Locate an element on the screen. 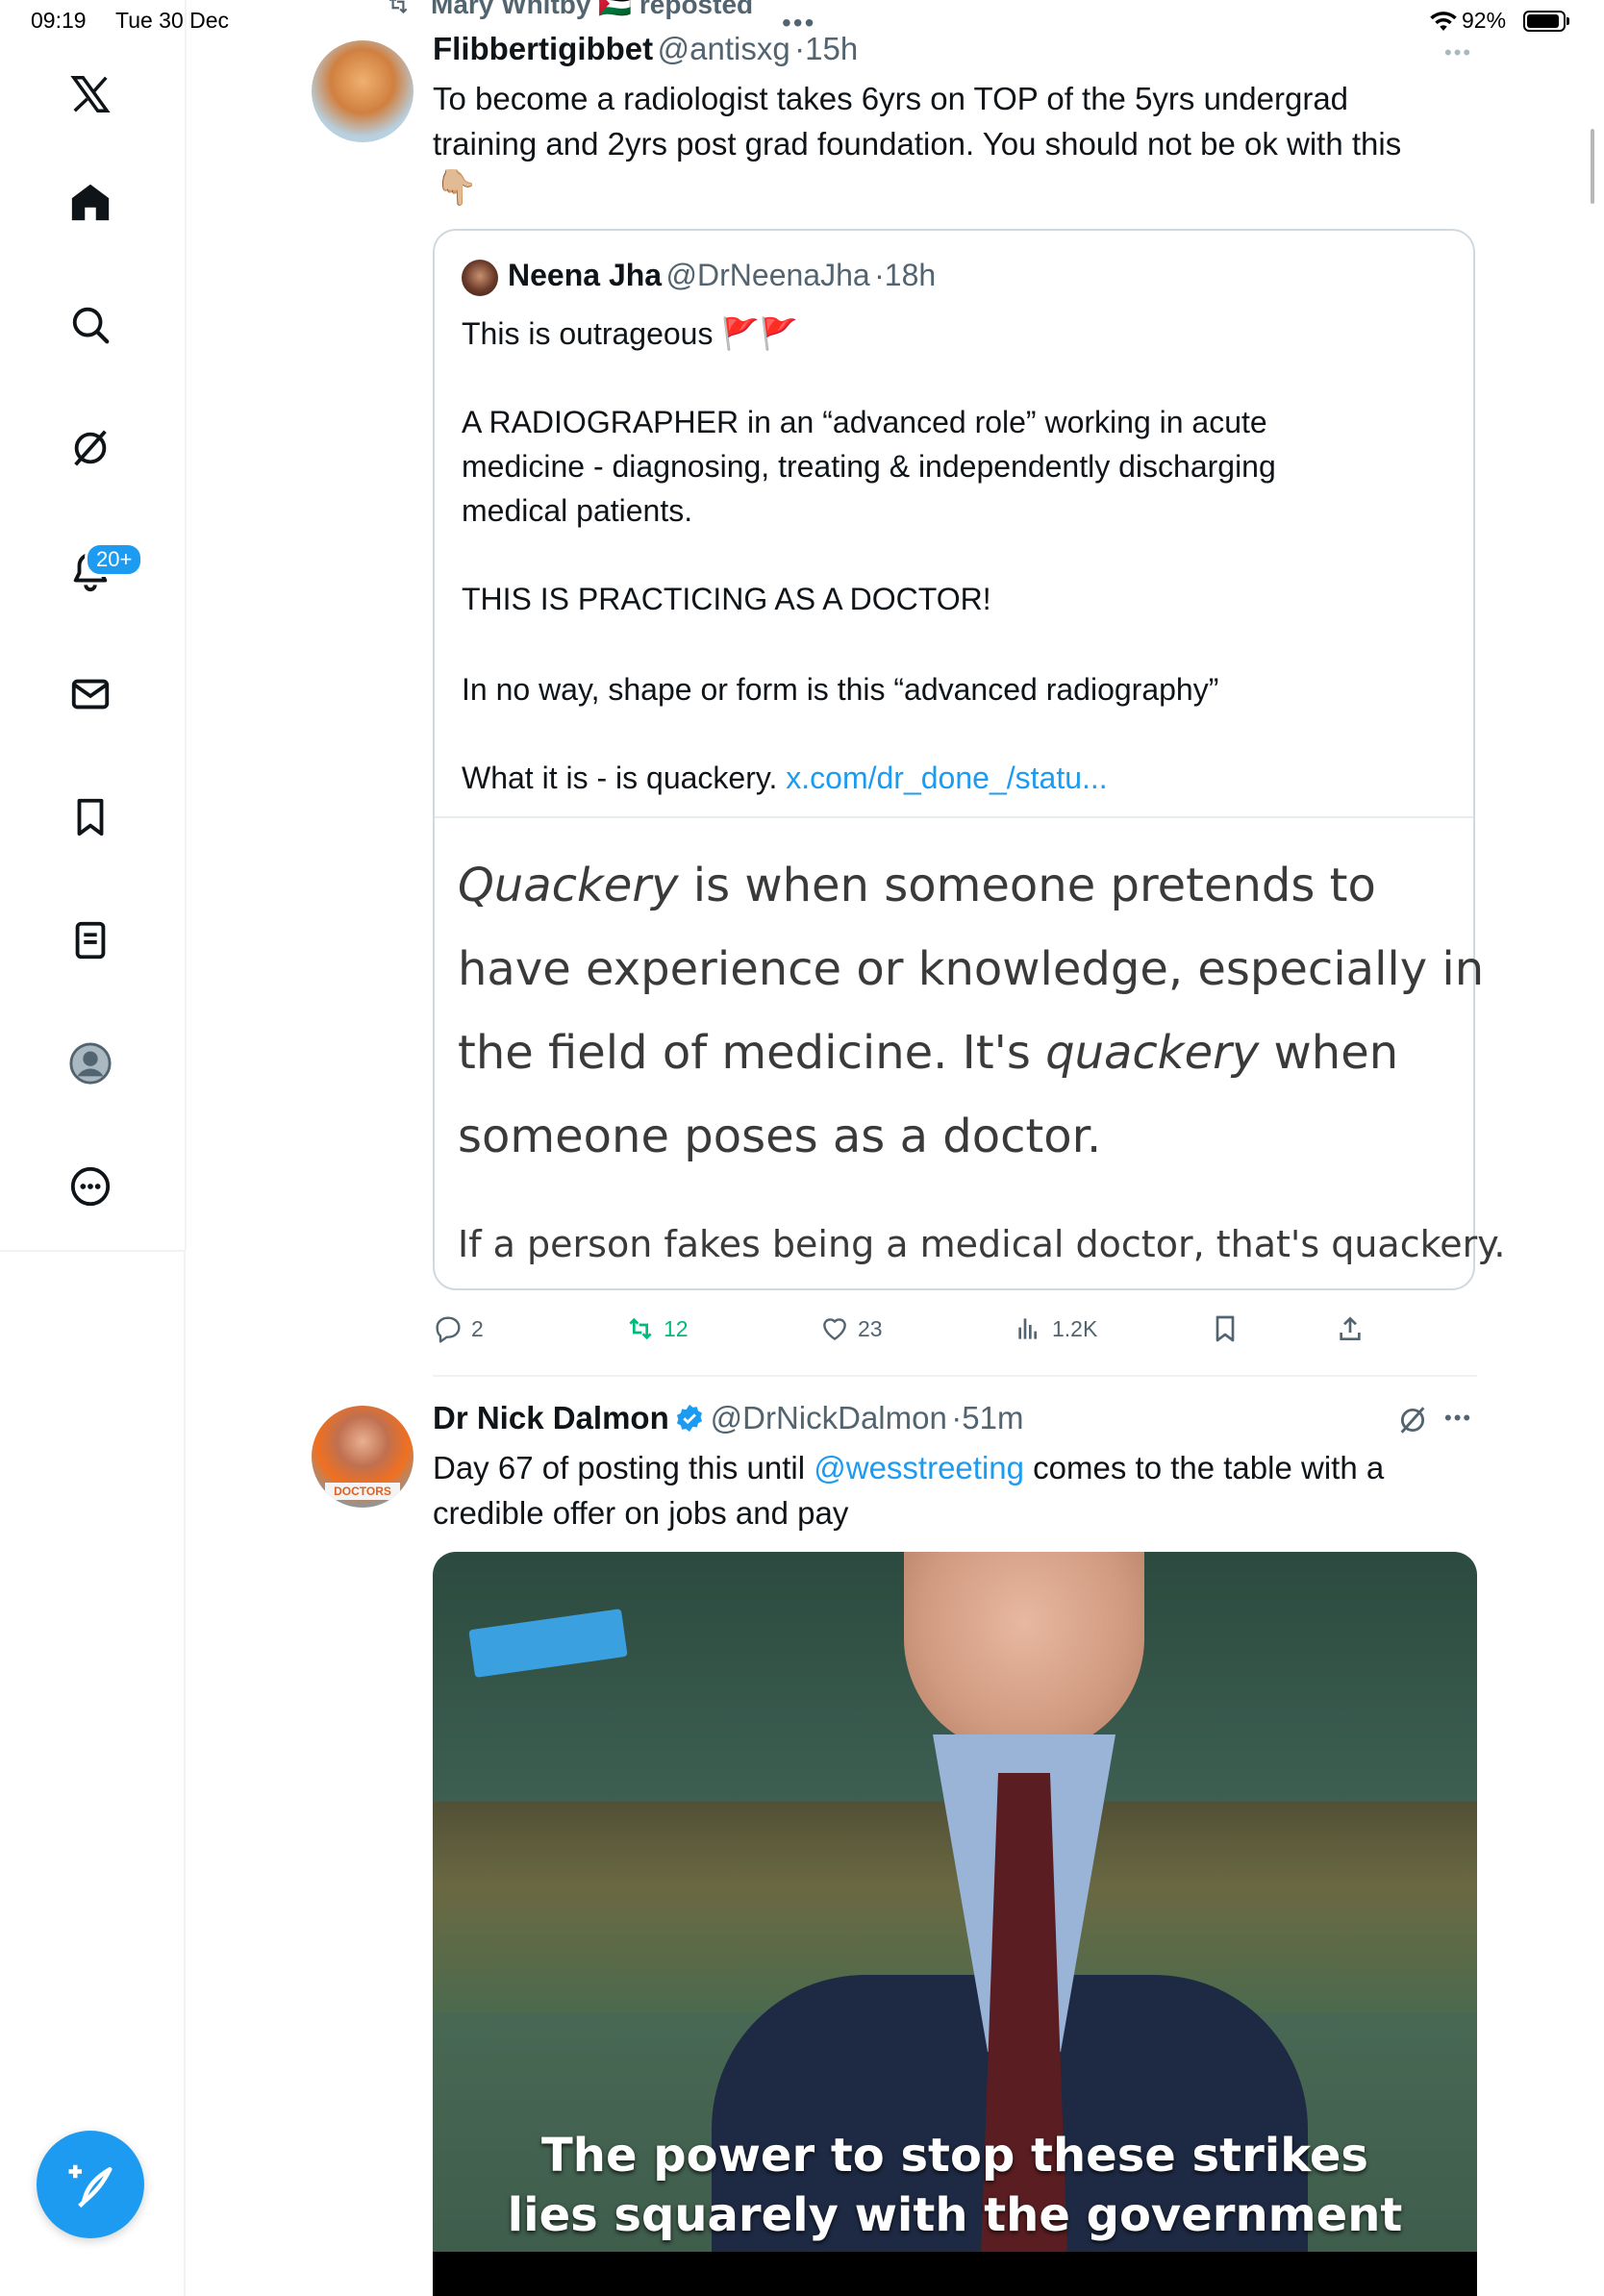 Image resolution: width=1604 pixels, height=2296 pixels. quackery-italic-2: quackery is located at coordinates (1152, 1053).